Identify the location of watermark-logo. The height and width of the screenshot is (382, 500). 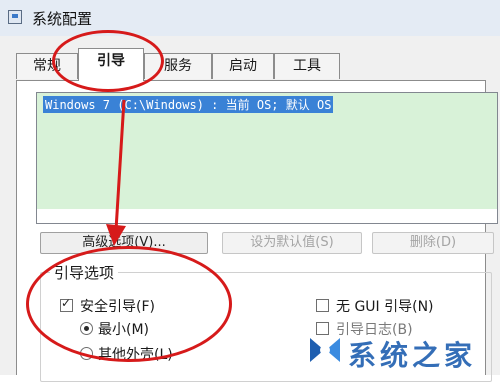
(325, 350).